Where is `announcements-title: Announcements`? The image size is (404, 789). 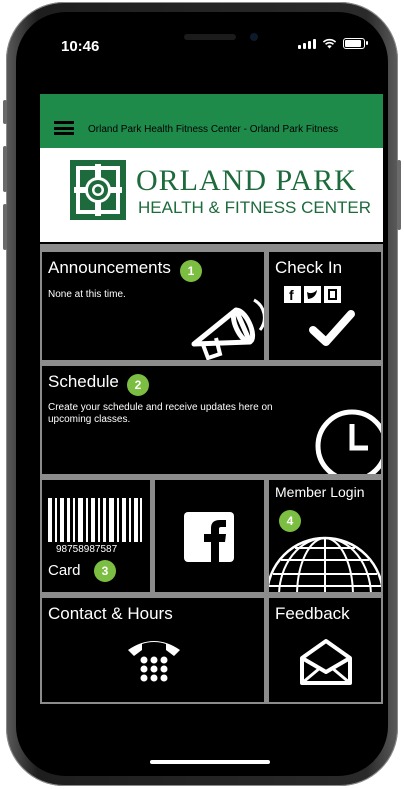 announcements-title: Announcements is located at coordinates (109, 267).